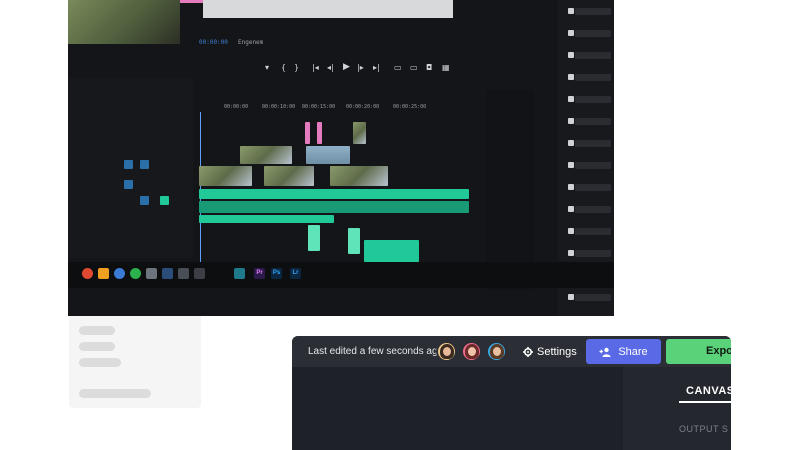 The image size is (800, 450). I want to click on output-section-label: OUTPUT S, so click(704, 429).